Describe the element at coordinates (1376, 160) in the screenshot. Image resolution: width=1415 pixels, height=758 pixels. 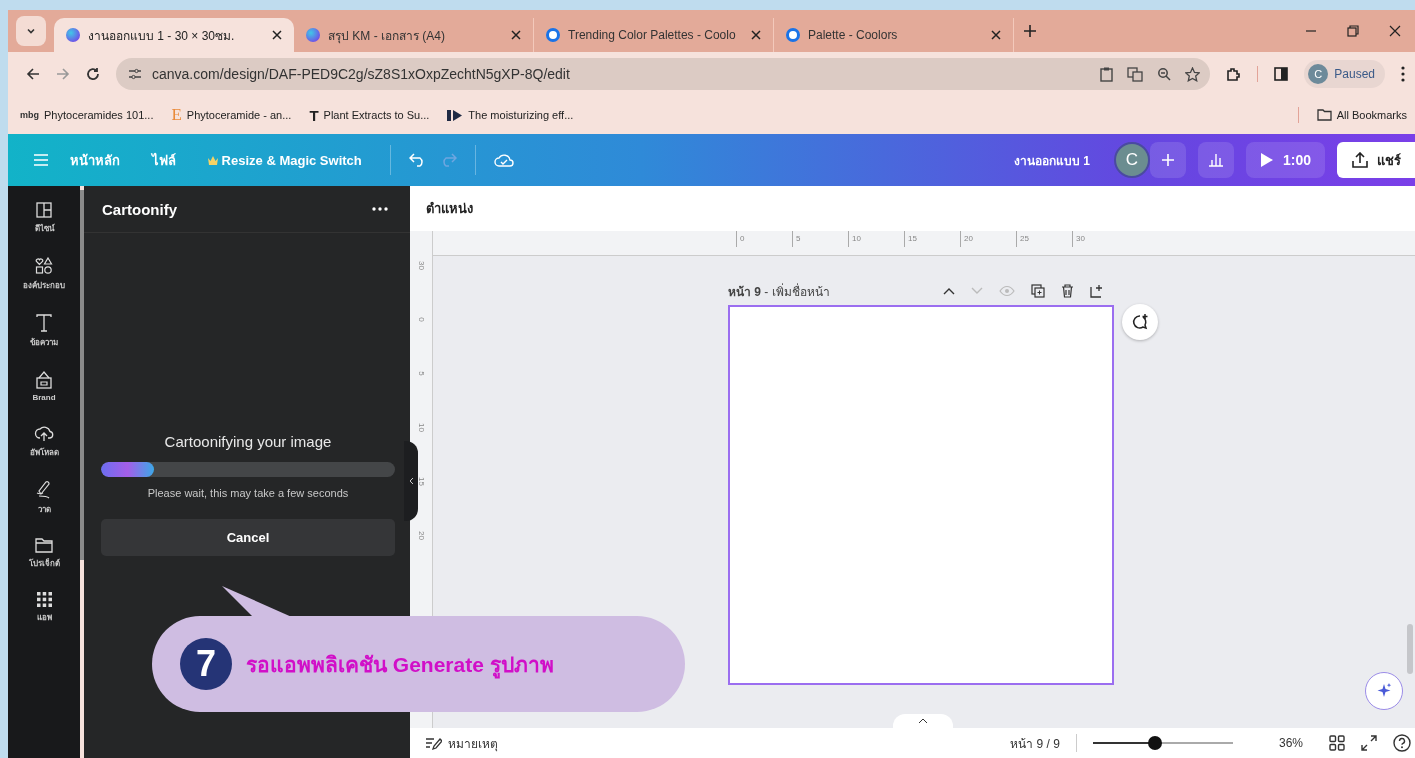
I see `share-button: แชร์` at that location.